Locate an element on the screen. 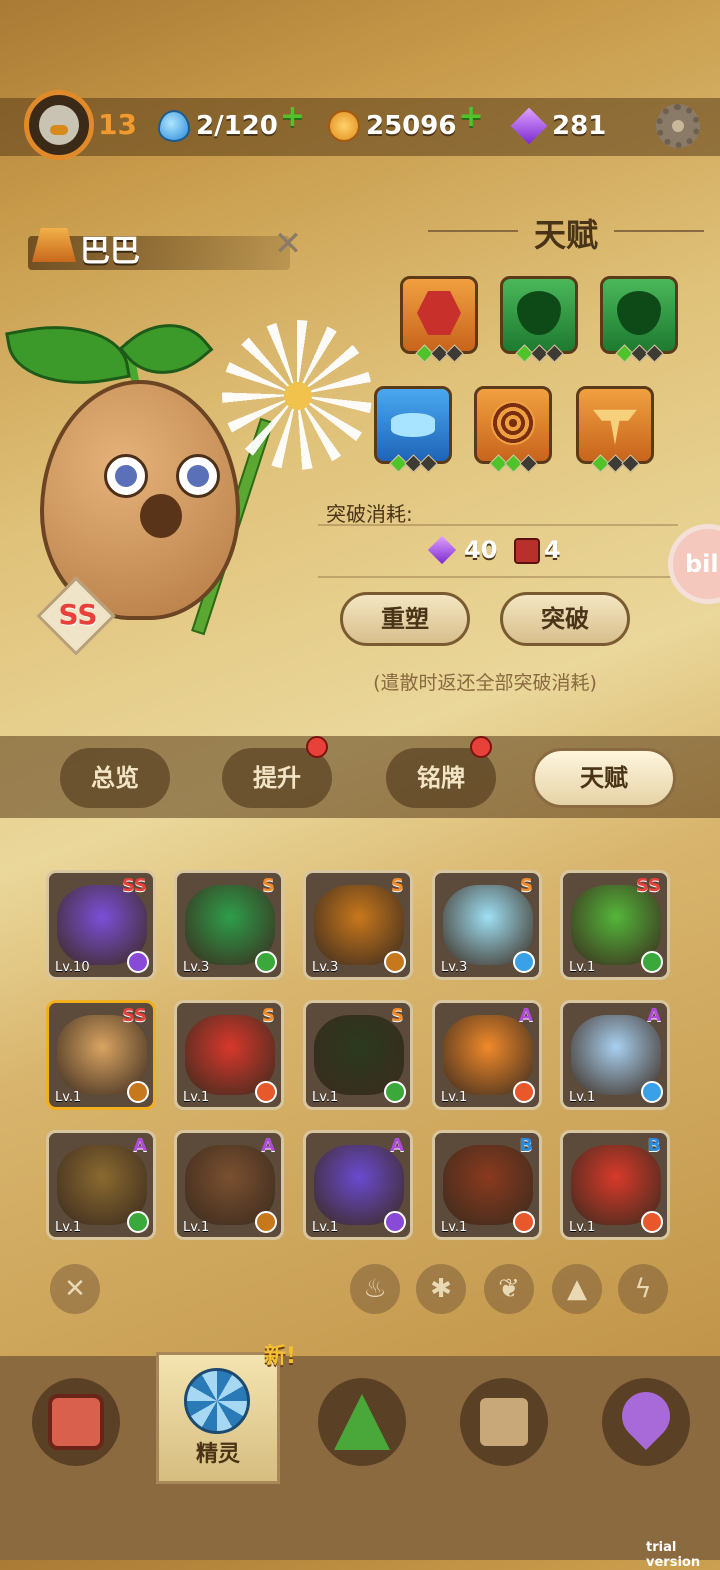  spirit-icon is located at coordinates (217, 1401).